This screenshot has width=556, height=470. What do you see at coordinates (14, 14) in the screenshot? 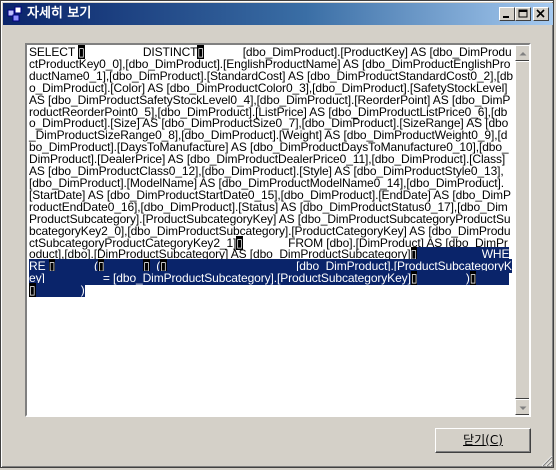
I see `app-icon` at bounding box center [14, 14].